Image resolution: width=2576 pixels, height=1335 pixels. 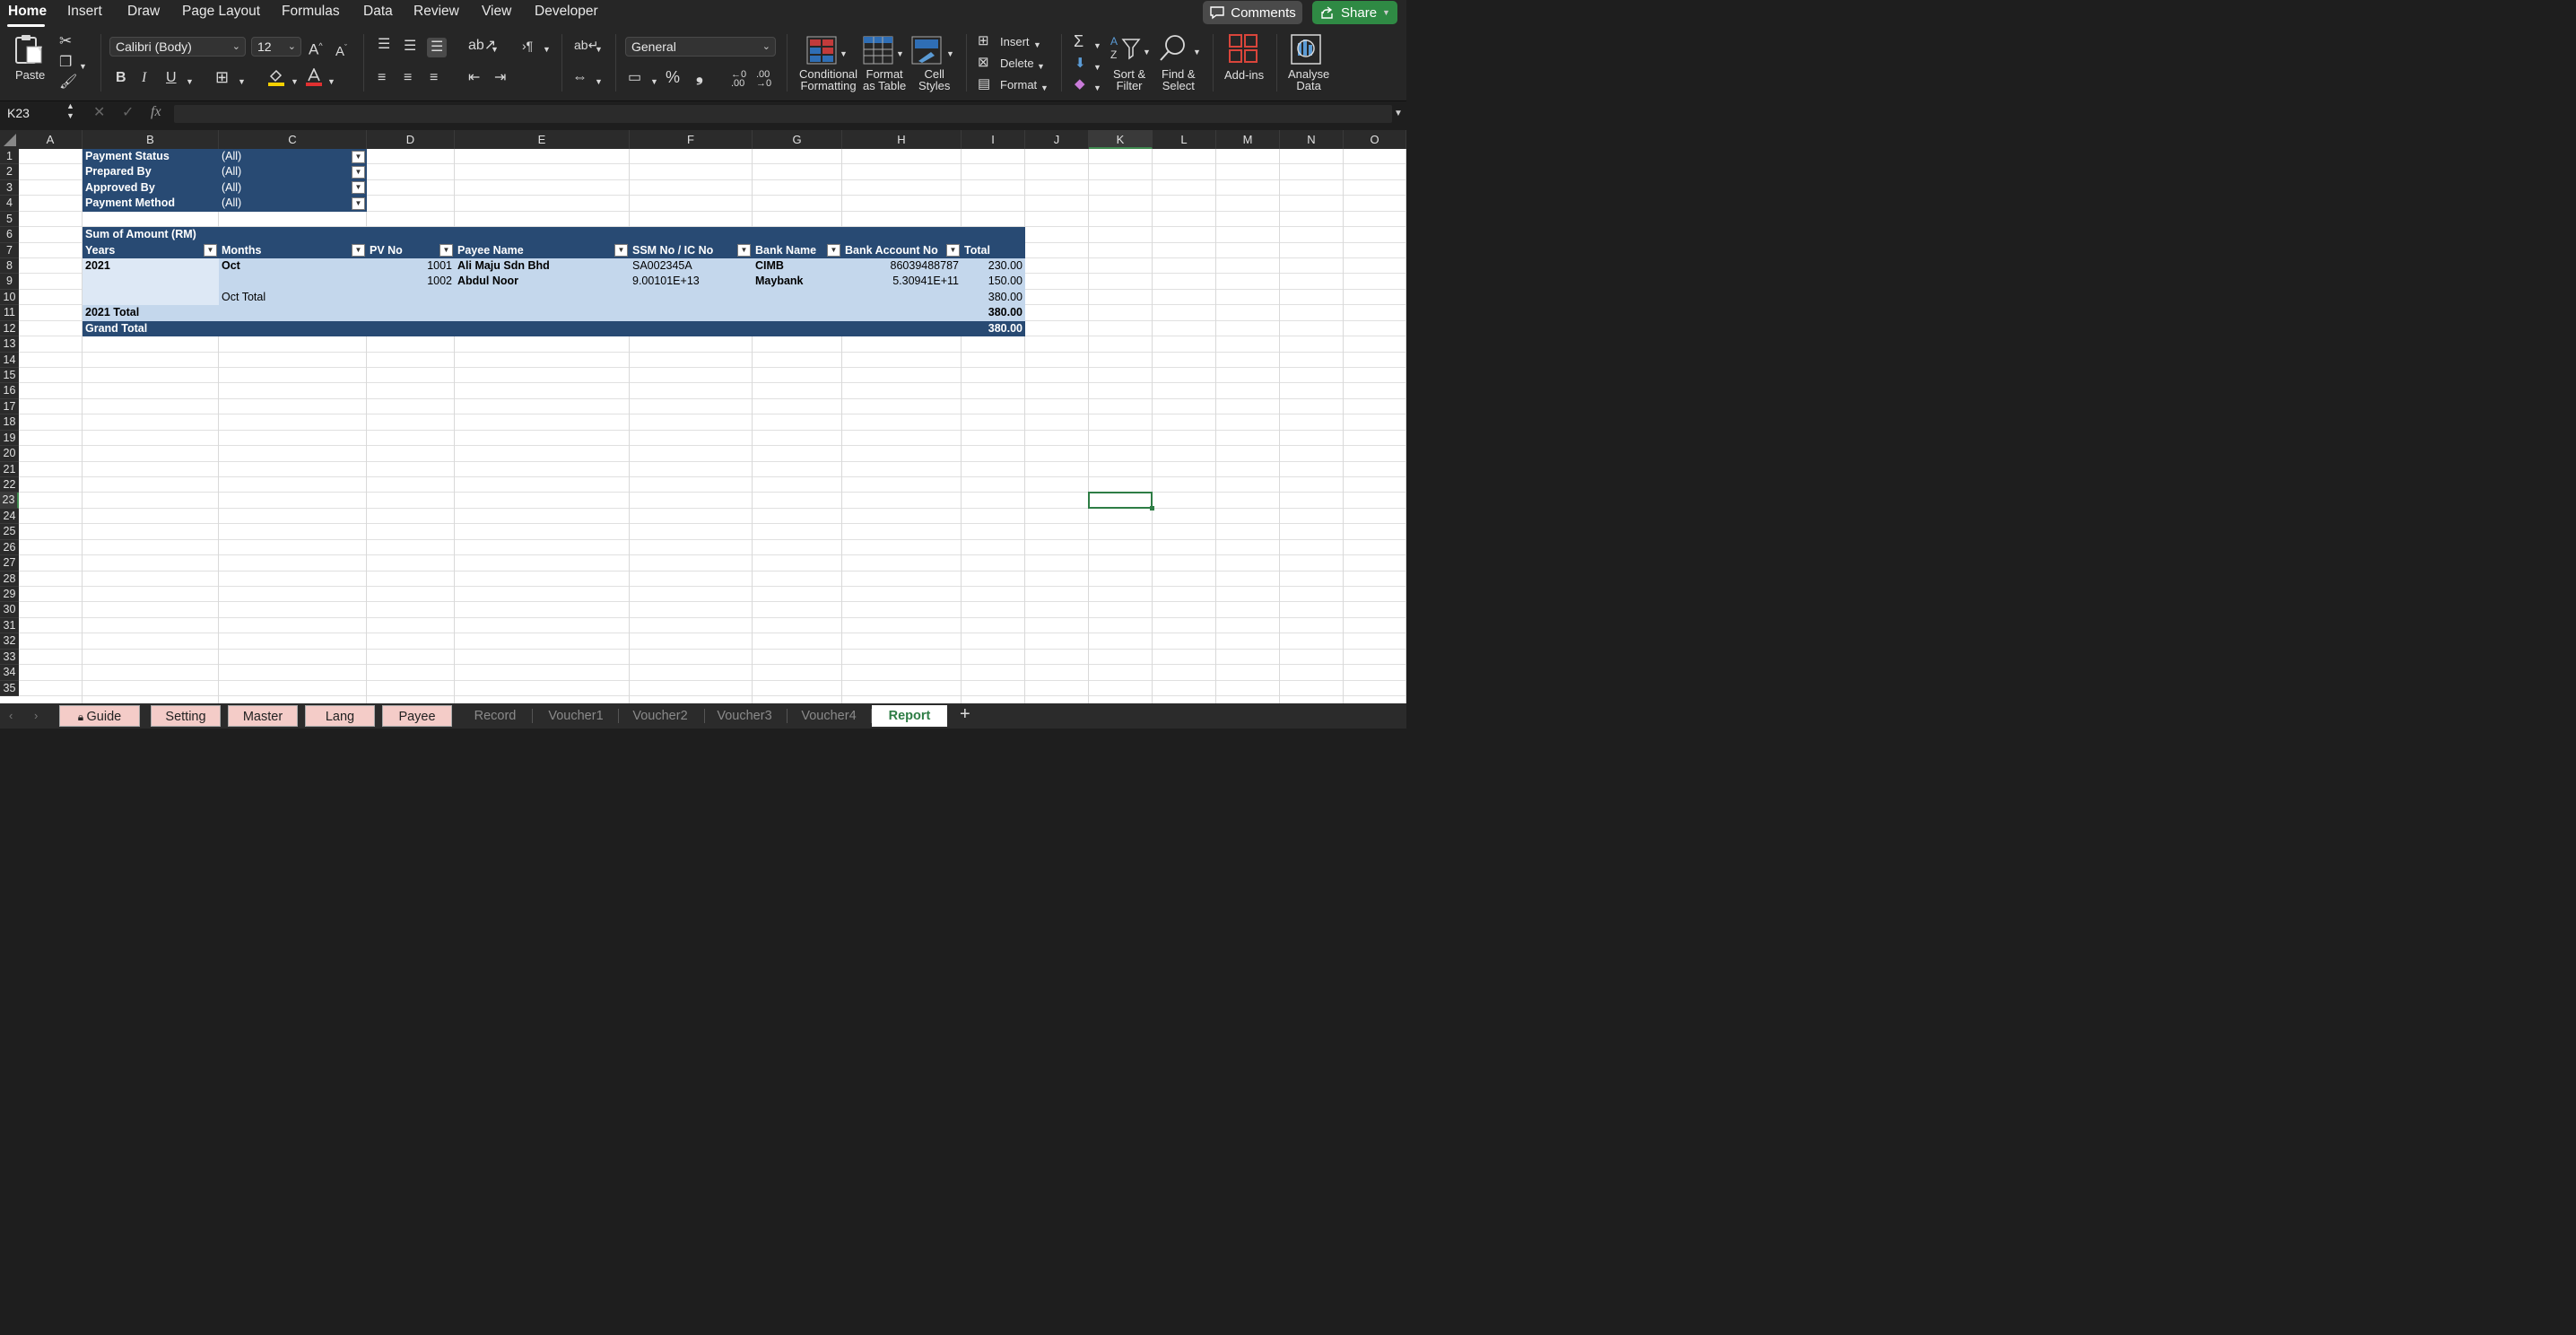 What do you see at coordinates (1152, 507) in the screenshot?
I see `fill-handle` at bounding box center [1152, 507].